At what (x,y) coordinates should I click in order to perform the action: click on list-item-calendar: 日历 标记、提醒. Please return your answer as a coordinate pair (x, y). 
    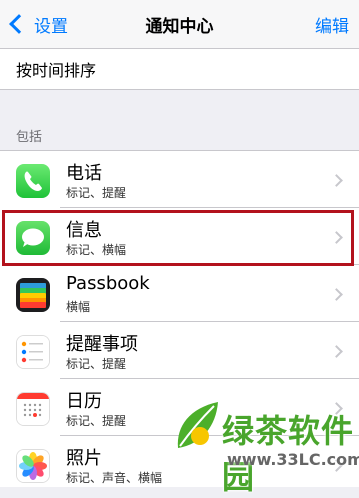
    Looking at the image, I should click on (179, 407).